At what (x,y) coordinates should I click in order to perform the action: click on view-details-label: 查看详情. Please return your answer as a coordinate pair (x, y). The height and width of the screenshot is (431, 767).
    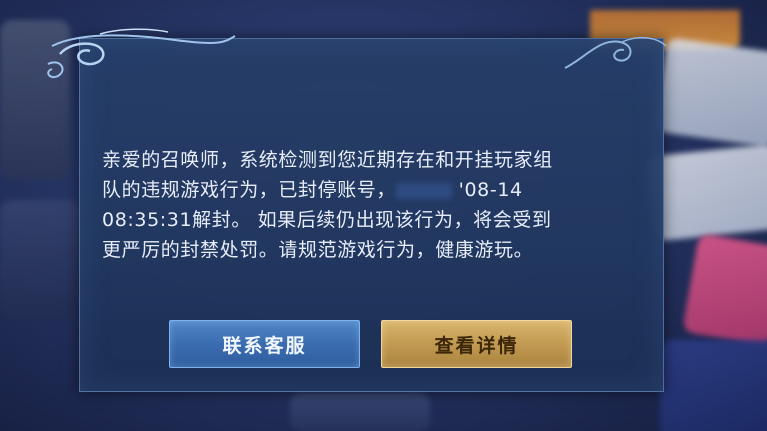
    Looking at the image, I should click on (476, 345).